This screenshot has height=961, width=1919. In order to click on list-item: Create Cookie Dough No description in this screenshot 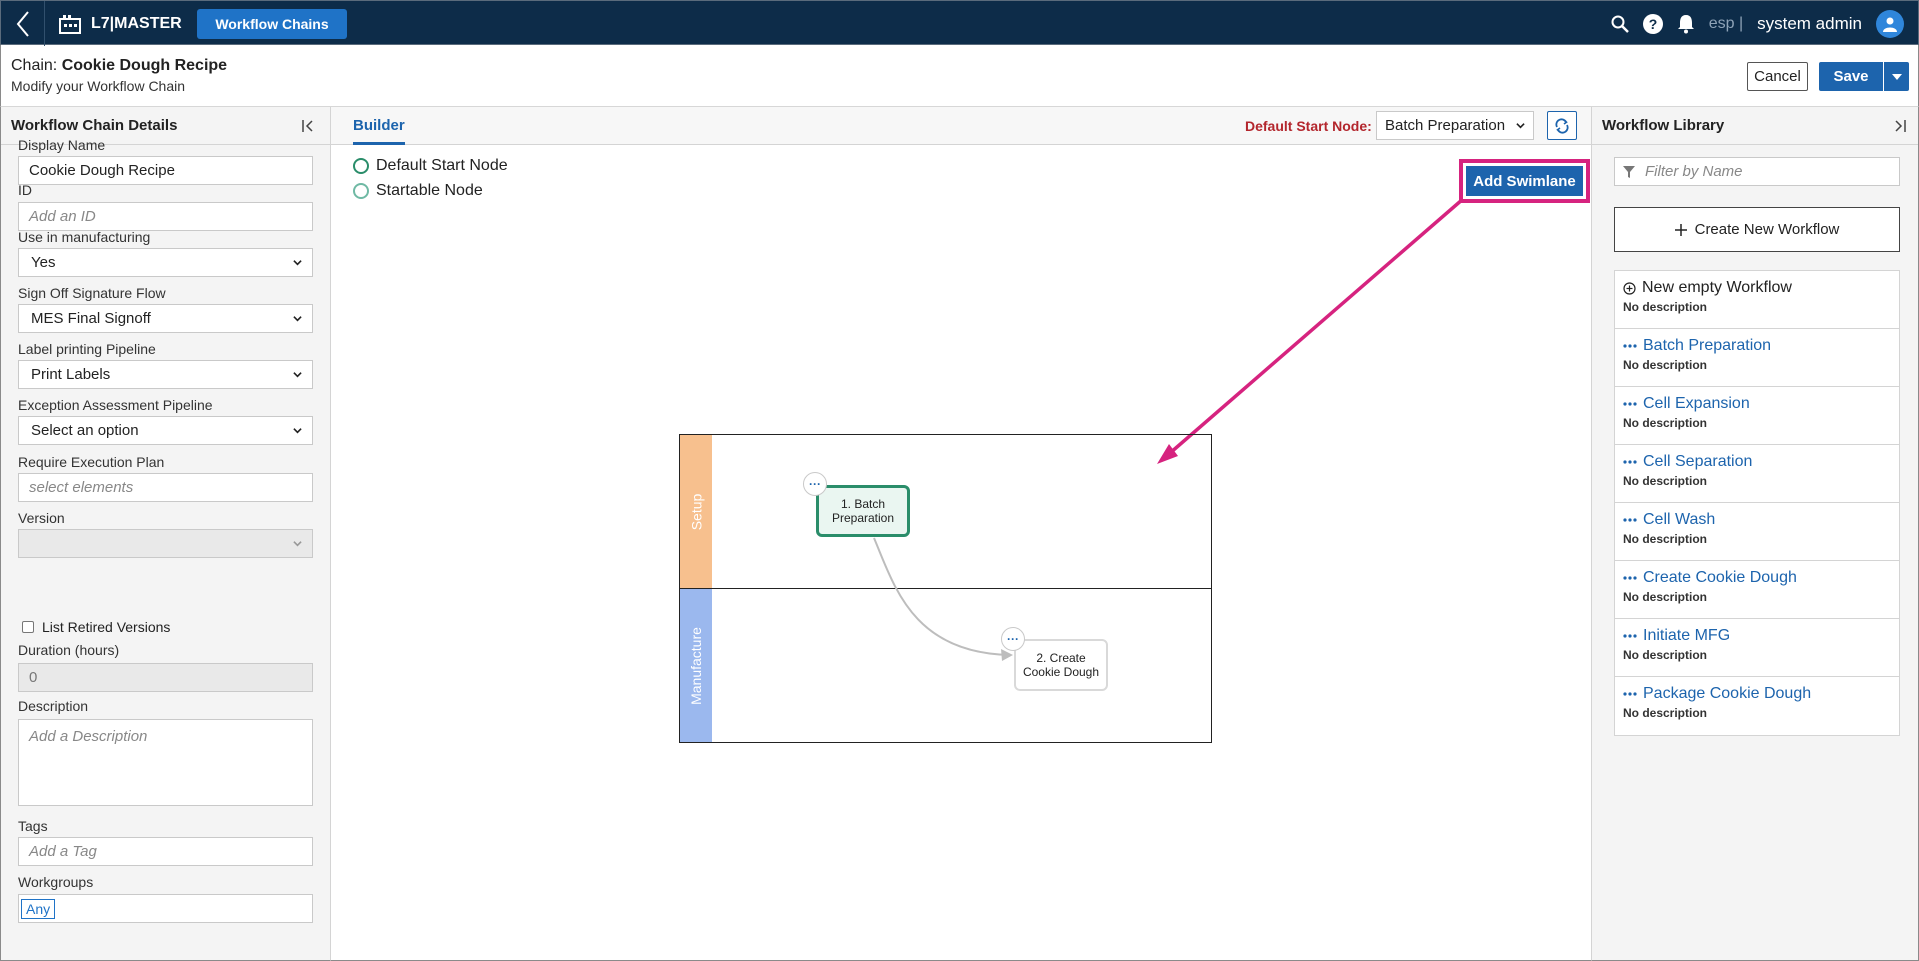, I will do `click(1757, 590)`.